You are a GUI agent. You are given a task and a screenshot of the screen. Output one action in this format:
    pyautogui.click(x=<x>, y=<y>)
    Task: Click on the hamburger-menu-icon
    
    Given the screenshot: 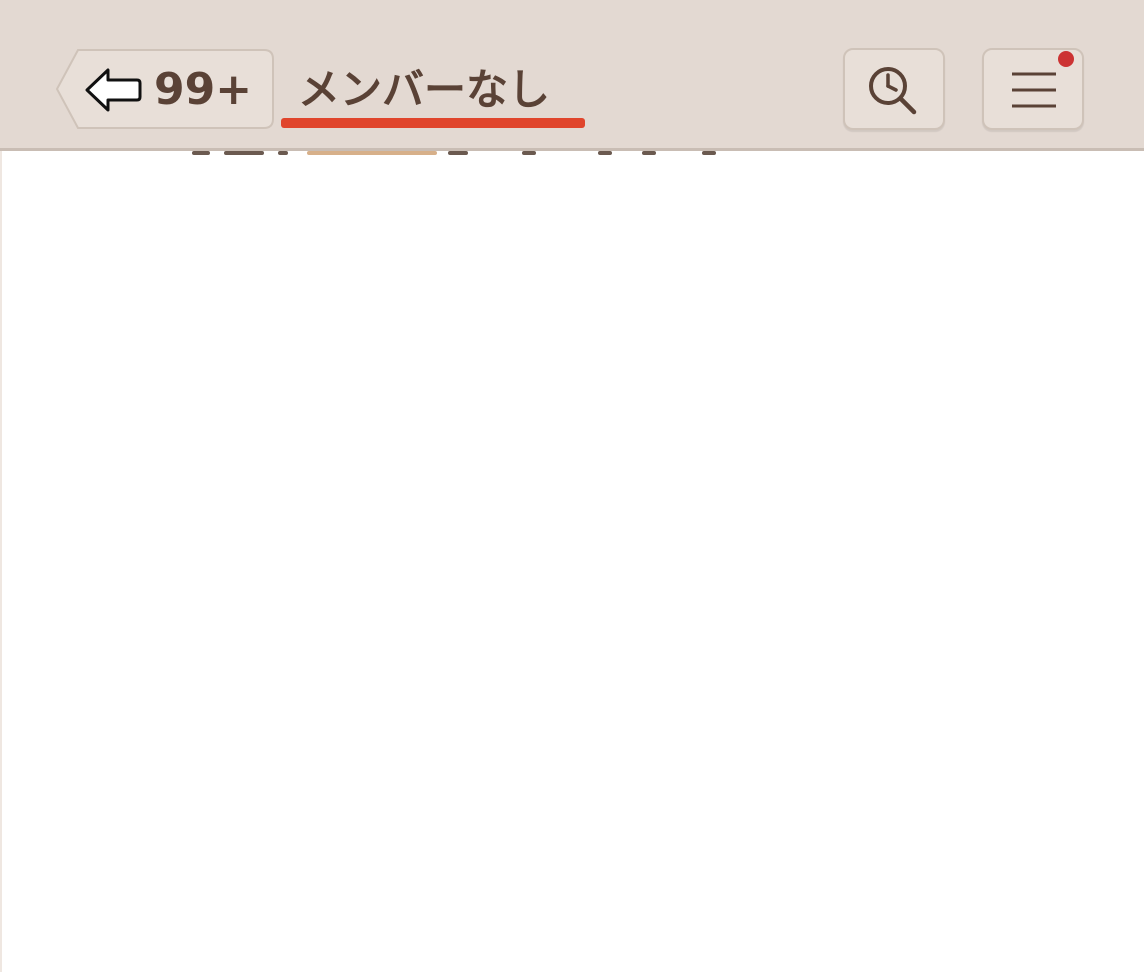 What is the action you would take?
    pyautogui.click(x=1034, y=90)
    